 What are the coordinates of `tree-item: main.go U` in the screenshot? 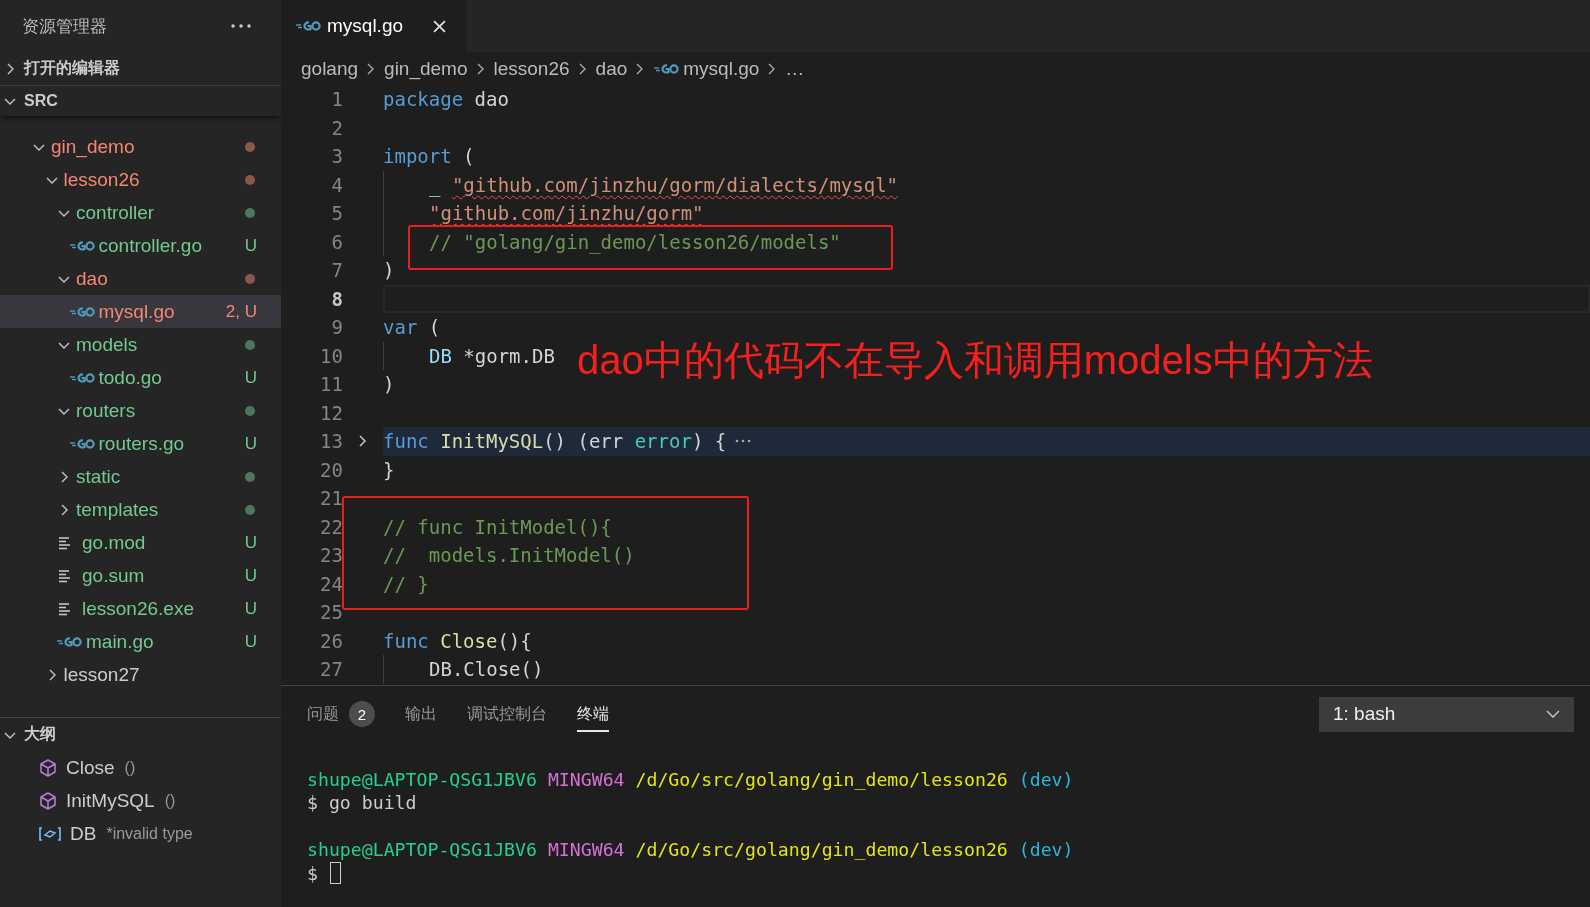 It's located at (140, 641).